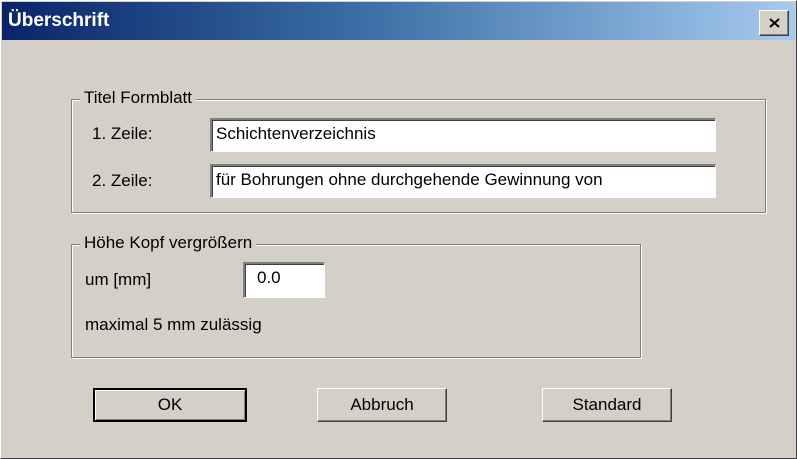 The height and width of the screenshot is (459, 797). What do you see at coordinates (170, 405) in the screenshot?
I see `ok-button: OK` at bounding box center [170, 405].